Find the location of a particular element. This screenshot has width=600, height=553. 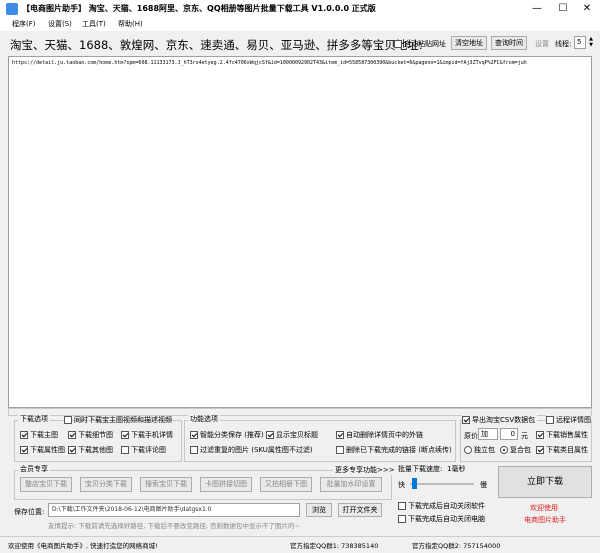

start-download-button: 立即下载 is located at coordinates (545, 482).